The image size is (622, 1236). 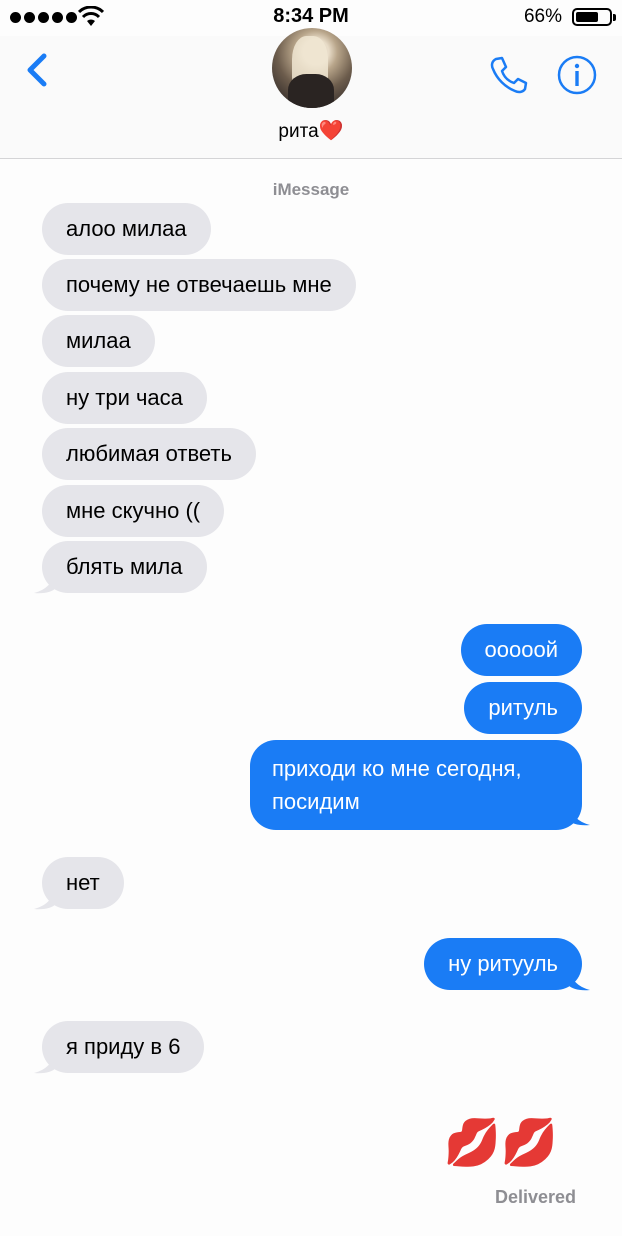 What do you see at coordinates (199, 285) in the screenshot?
I see `incoming-message: почему не отвечаешь мне` at bounding box center [199, 285].